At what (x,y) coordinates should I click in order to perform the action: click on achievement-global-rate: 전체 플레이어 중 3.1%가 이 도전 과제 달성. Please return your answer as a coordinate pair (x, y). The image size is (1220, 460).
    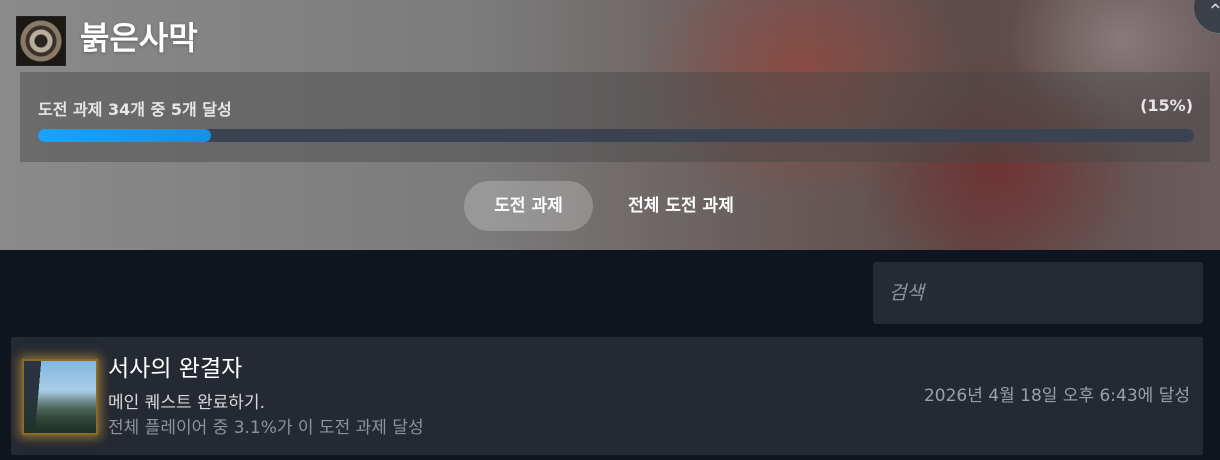
    Looking at the image, I should click on (266, 428).